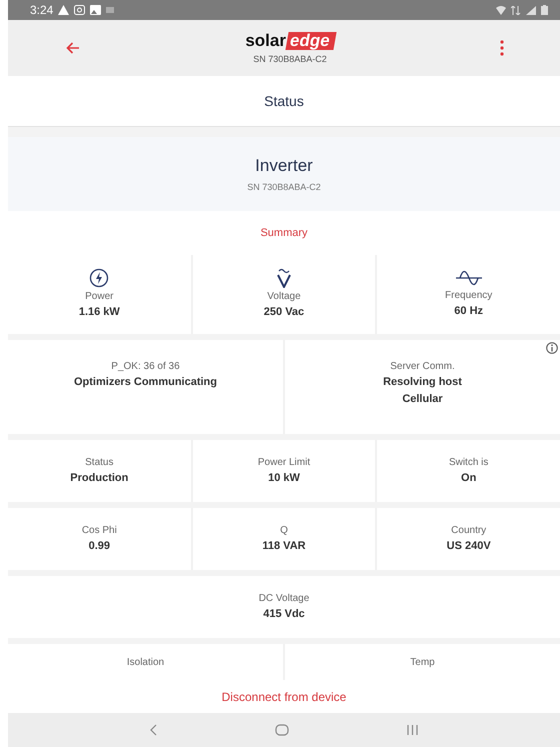 Image resolution: width=560 pixels, height=747 pixels. Describe the element at coordinates (284, 101) in the screenshot. I see `page-title: Status` at that location.